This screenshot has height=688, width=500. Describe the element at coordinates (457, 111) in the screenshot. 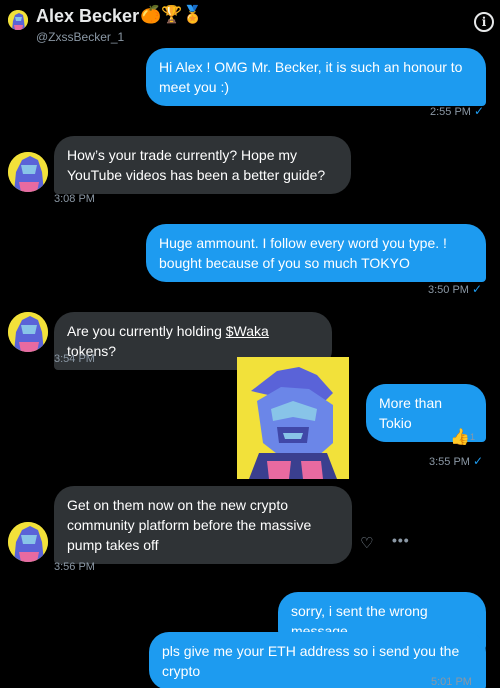

I see `message-time: 2:55 PM ✓` at that location.